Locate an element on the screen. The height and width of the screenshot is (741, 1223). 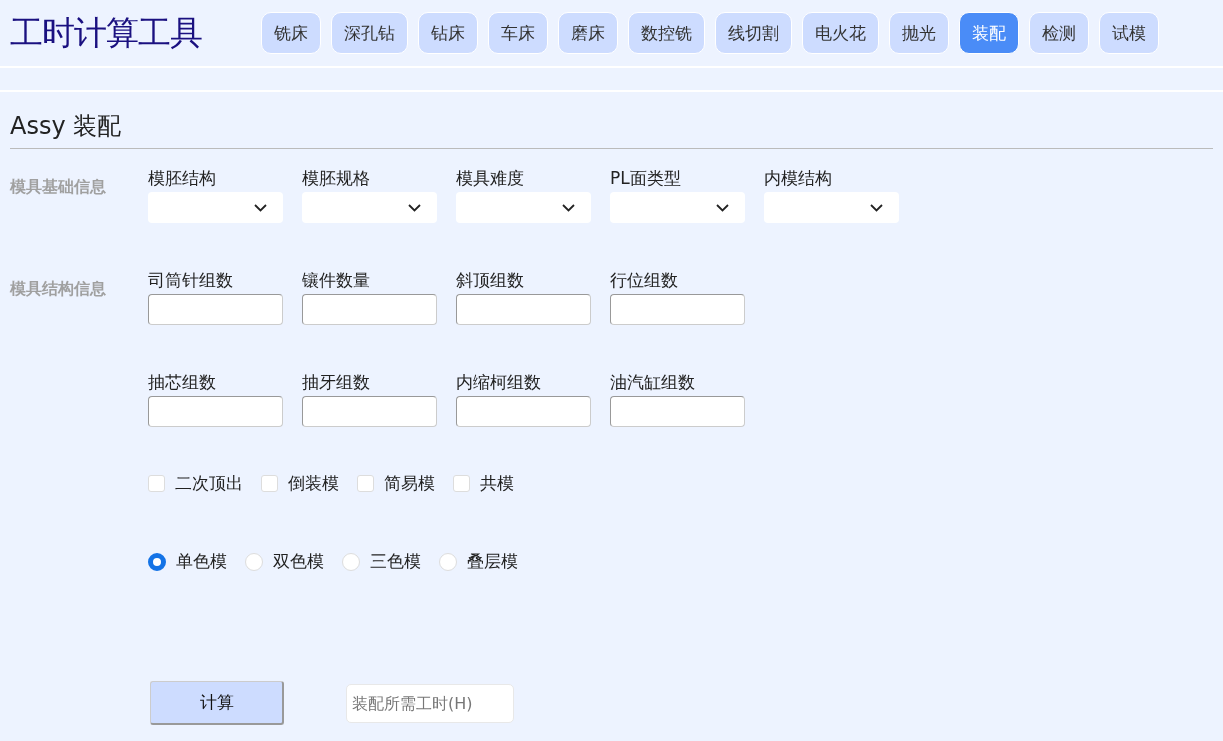
tab: 抛光 is located at coordinates (919, 33).